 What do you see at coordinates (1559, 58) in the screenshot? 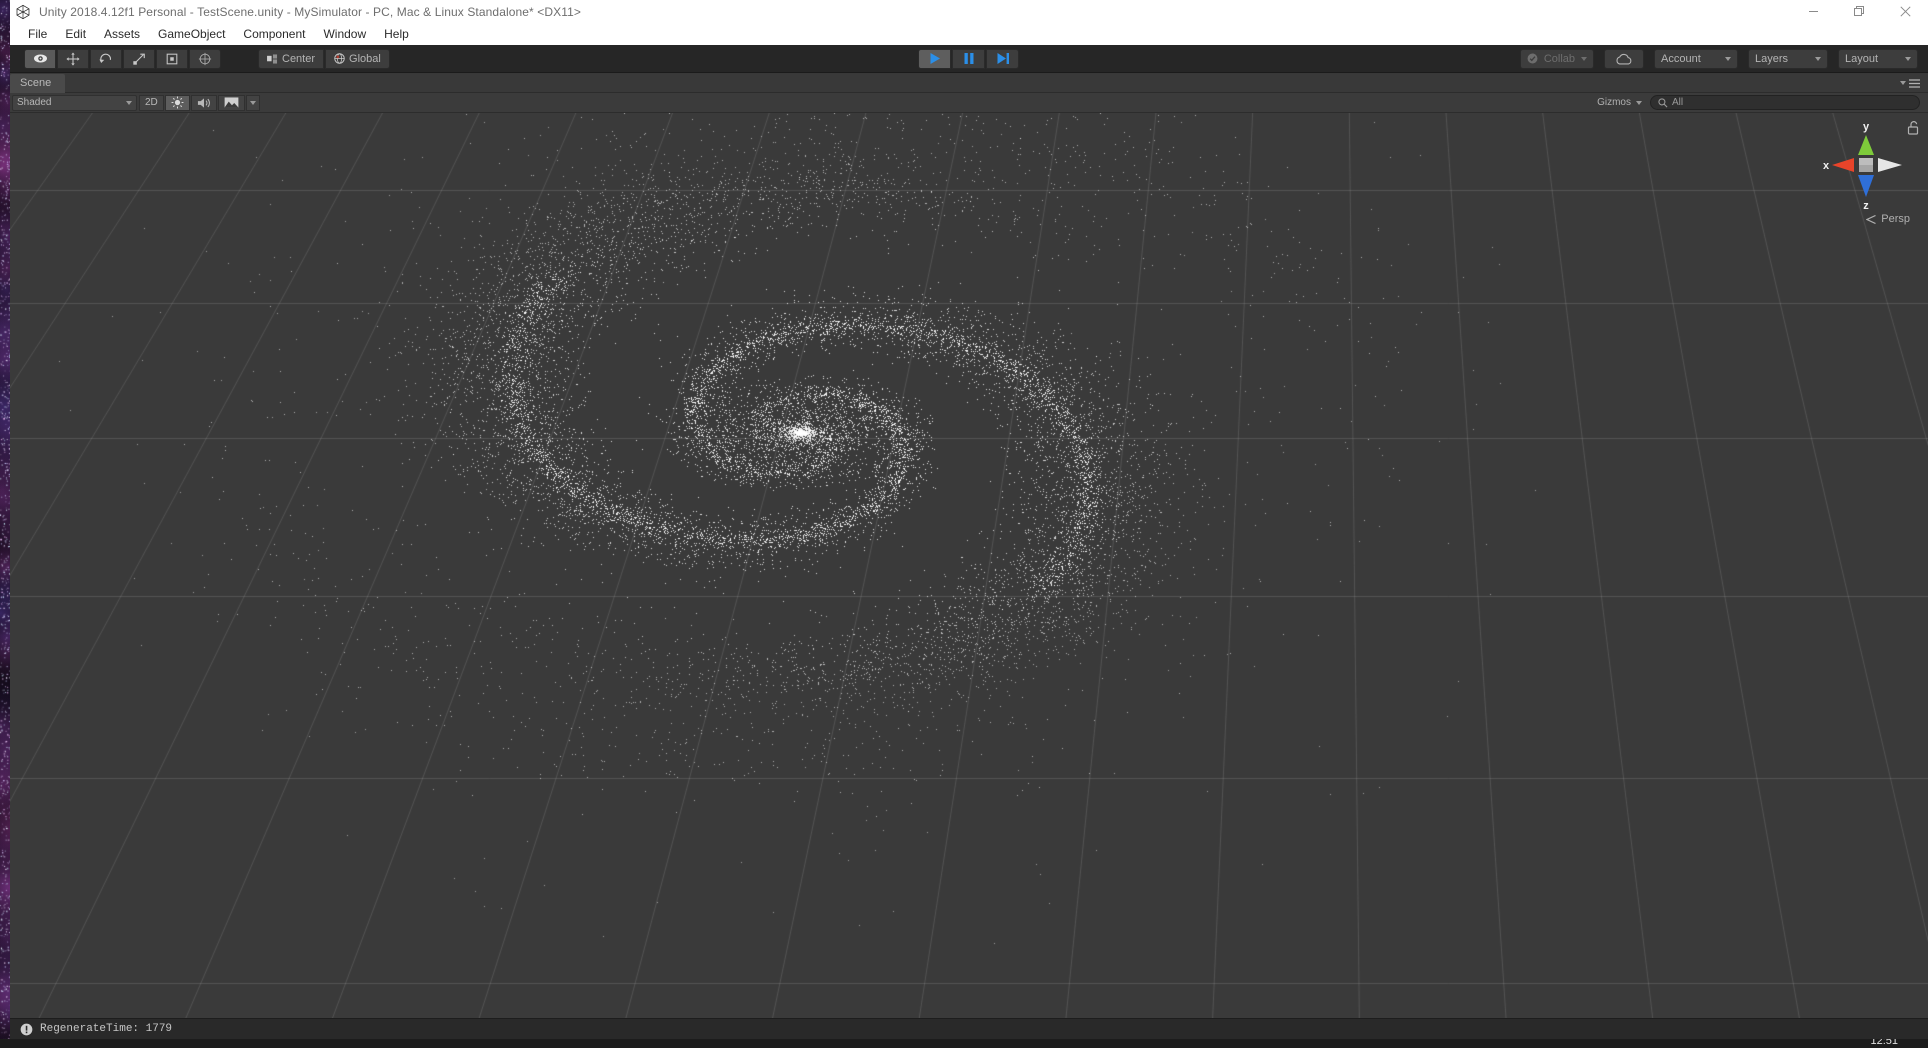
I see `collab-label: Collab` at bounding box center [1559, 58].